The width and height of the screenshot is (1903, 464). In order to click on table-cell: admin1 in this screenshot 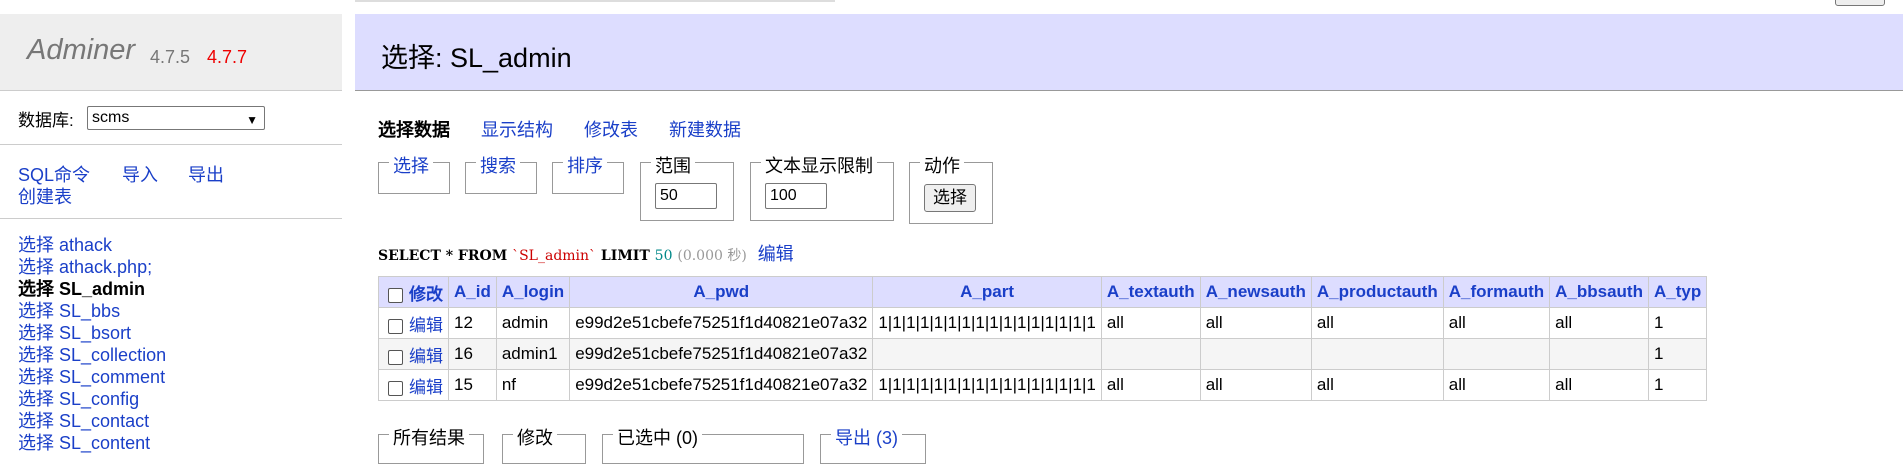, I will do `click(533, 354)`.